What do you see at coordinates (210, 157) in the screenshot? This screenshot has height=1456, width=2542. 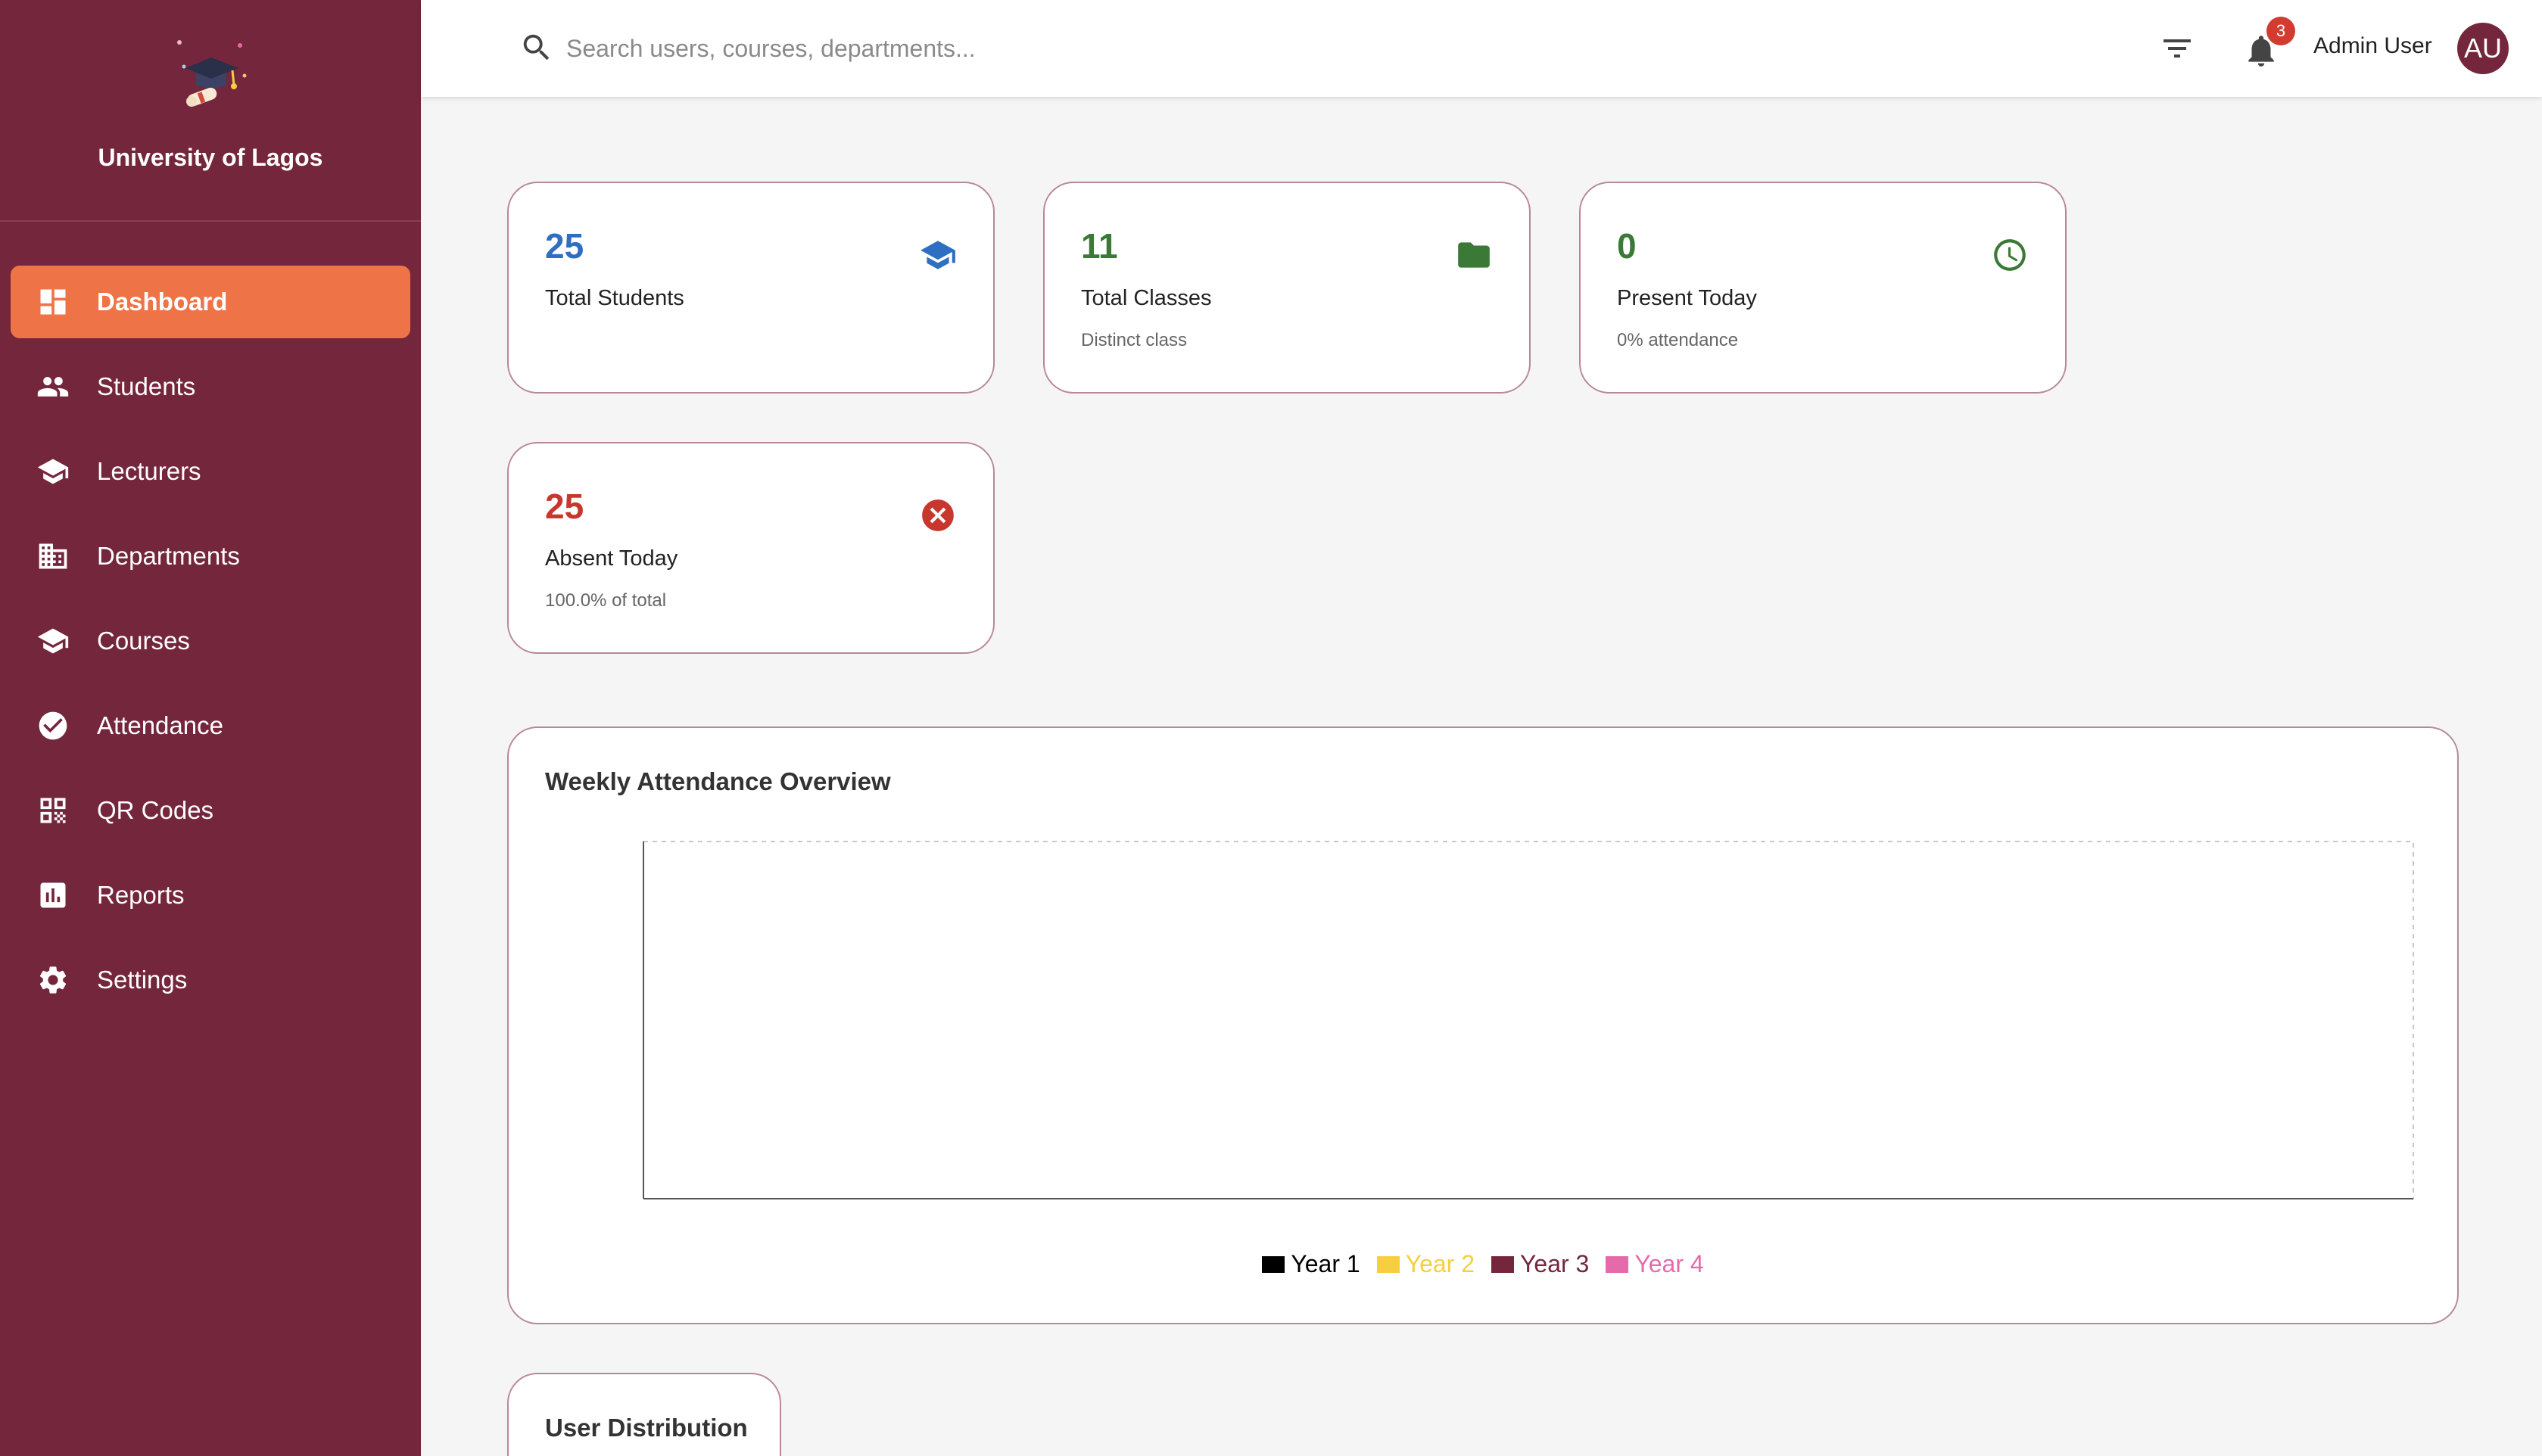 I see `brand-name: University of Lagos` at bounding box center [210, 157].